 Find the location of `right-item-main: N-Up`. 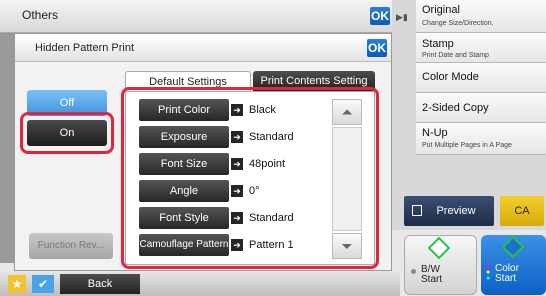

right-item-main: N-Up is located at coordinates (435, 133).